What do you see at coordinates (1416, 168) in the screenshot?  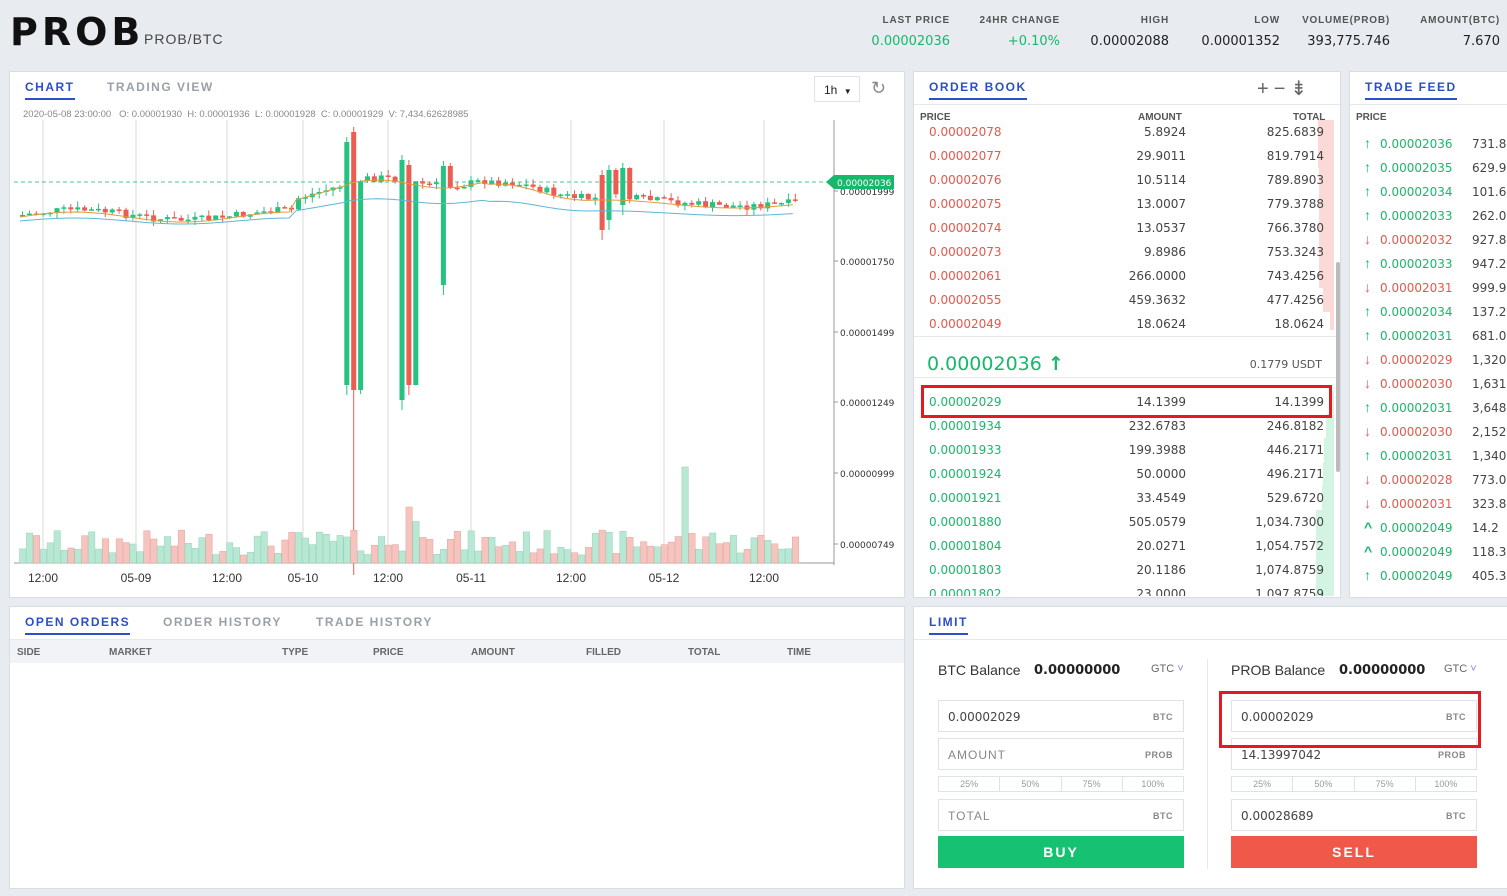 I see `trade-price: 0.00002035` at bounding box center [1416, 168].